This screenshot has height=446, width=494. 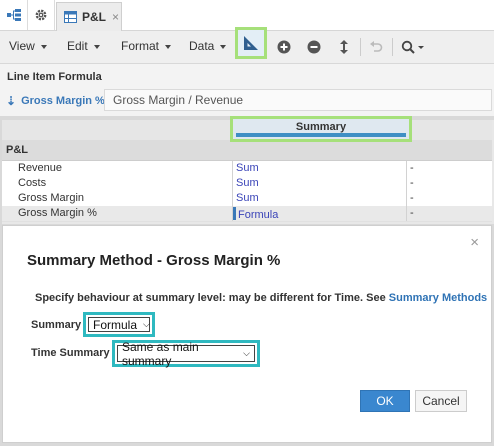 I want to click on row-summary-cell: Formula, so click(x=319, y=213).